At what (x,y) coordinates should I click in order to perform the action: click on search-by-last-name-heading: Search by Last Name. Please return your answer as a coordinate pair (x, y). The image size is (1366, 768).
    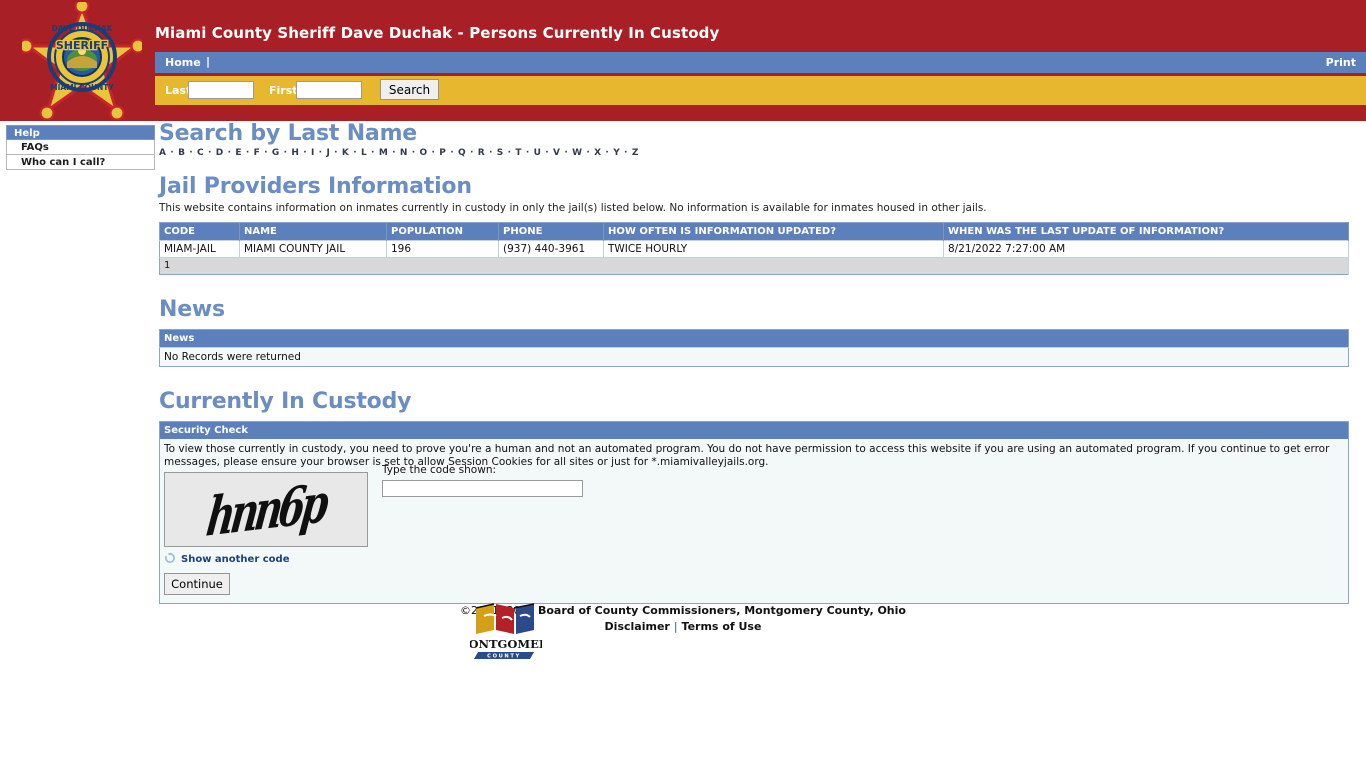
    Looking at the image, I should click on (288, 133).